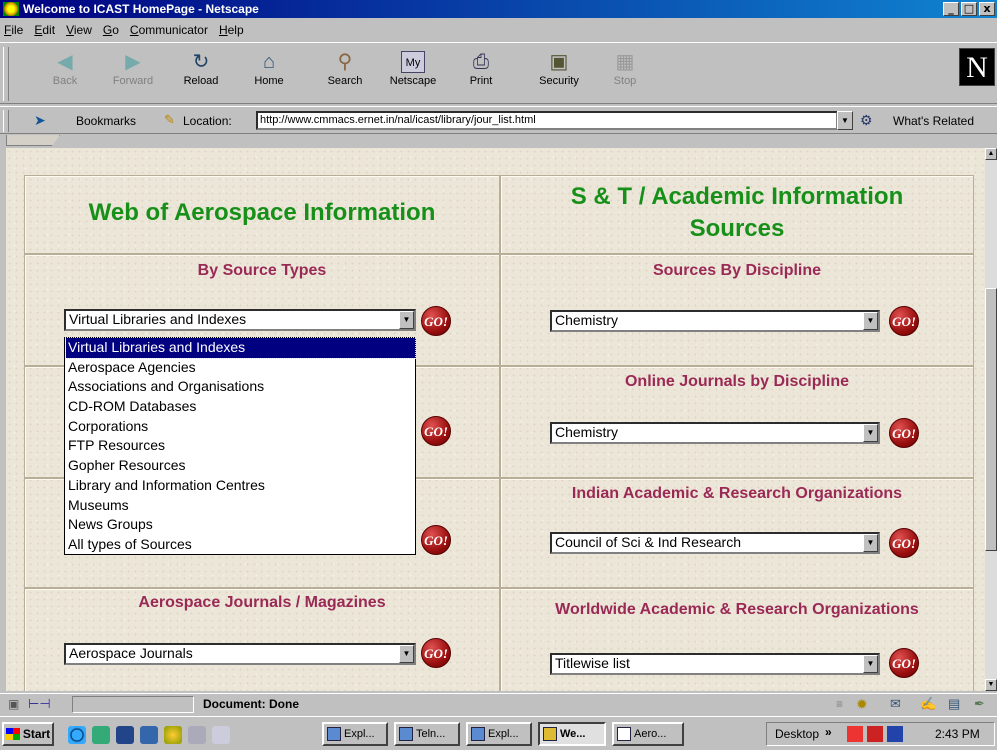 The image size is (997, 750). I want to click on scroll-down-arrow-icon: ▼, so click(991, 685).